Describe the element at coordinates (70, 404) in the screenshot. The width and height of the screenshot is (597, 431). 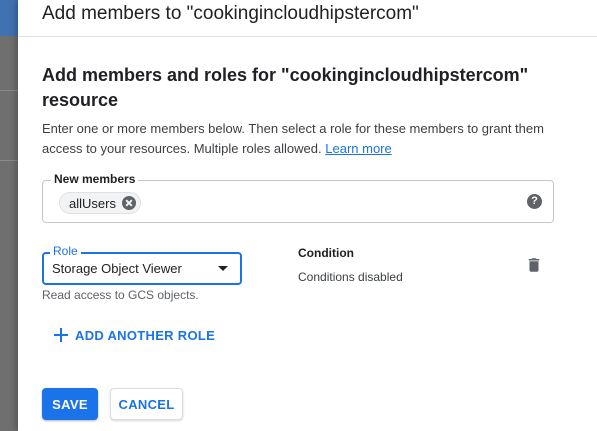
I see `save-button: SAVE` at that location.